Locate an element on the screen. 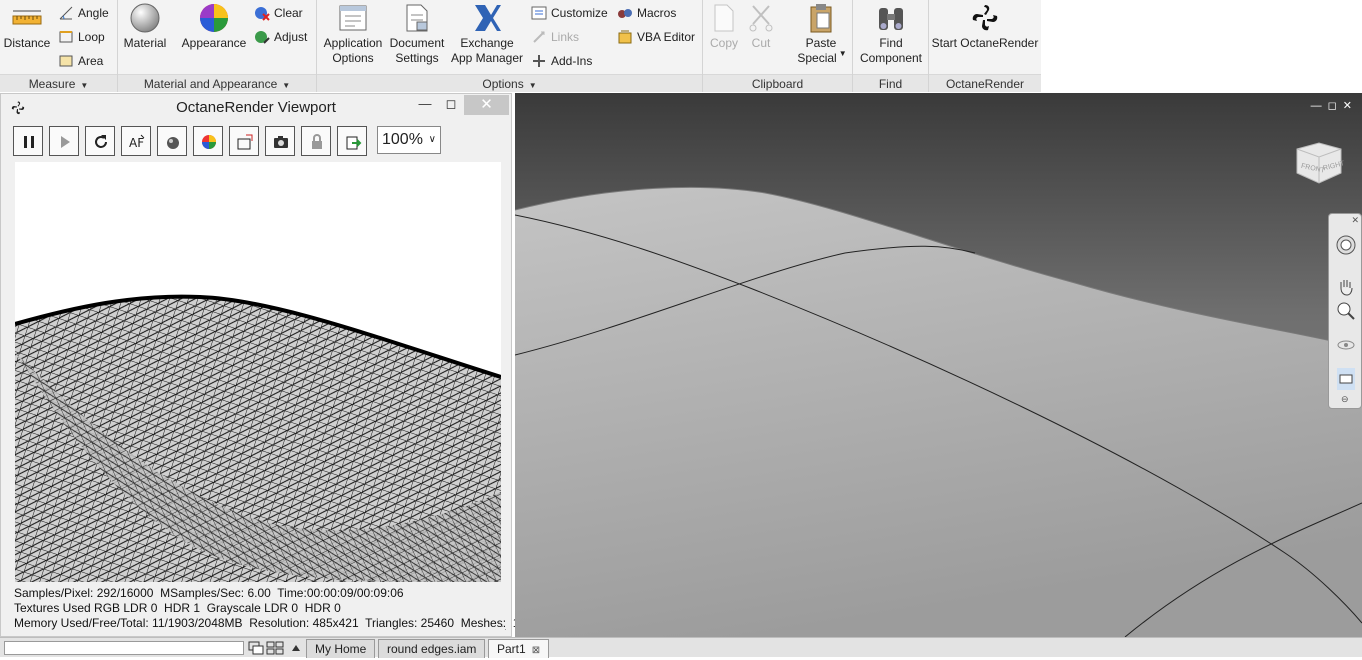 This screenshot has height=660, width=1362. material-appearance-title-text: Material and Appearance is located at coordinates (210, 84).